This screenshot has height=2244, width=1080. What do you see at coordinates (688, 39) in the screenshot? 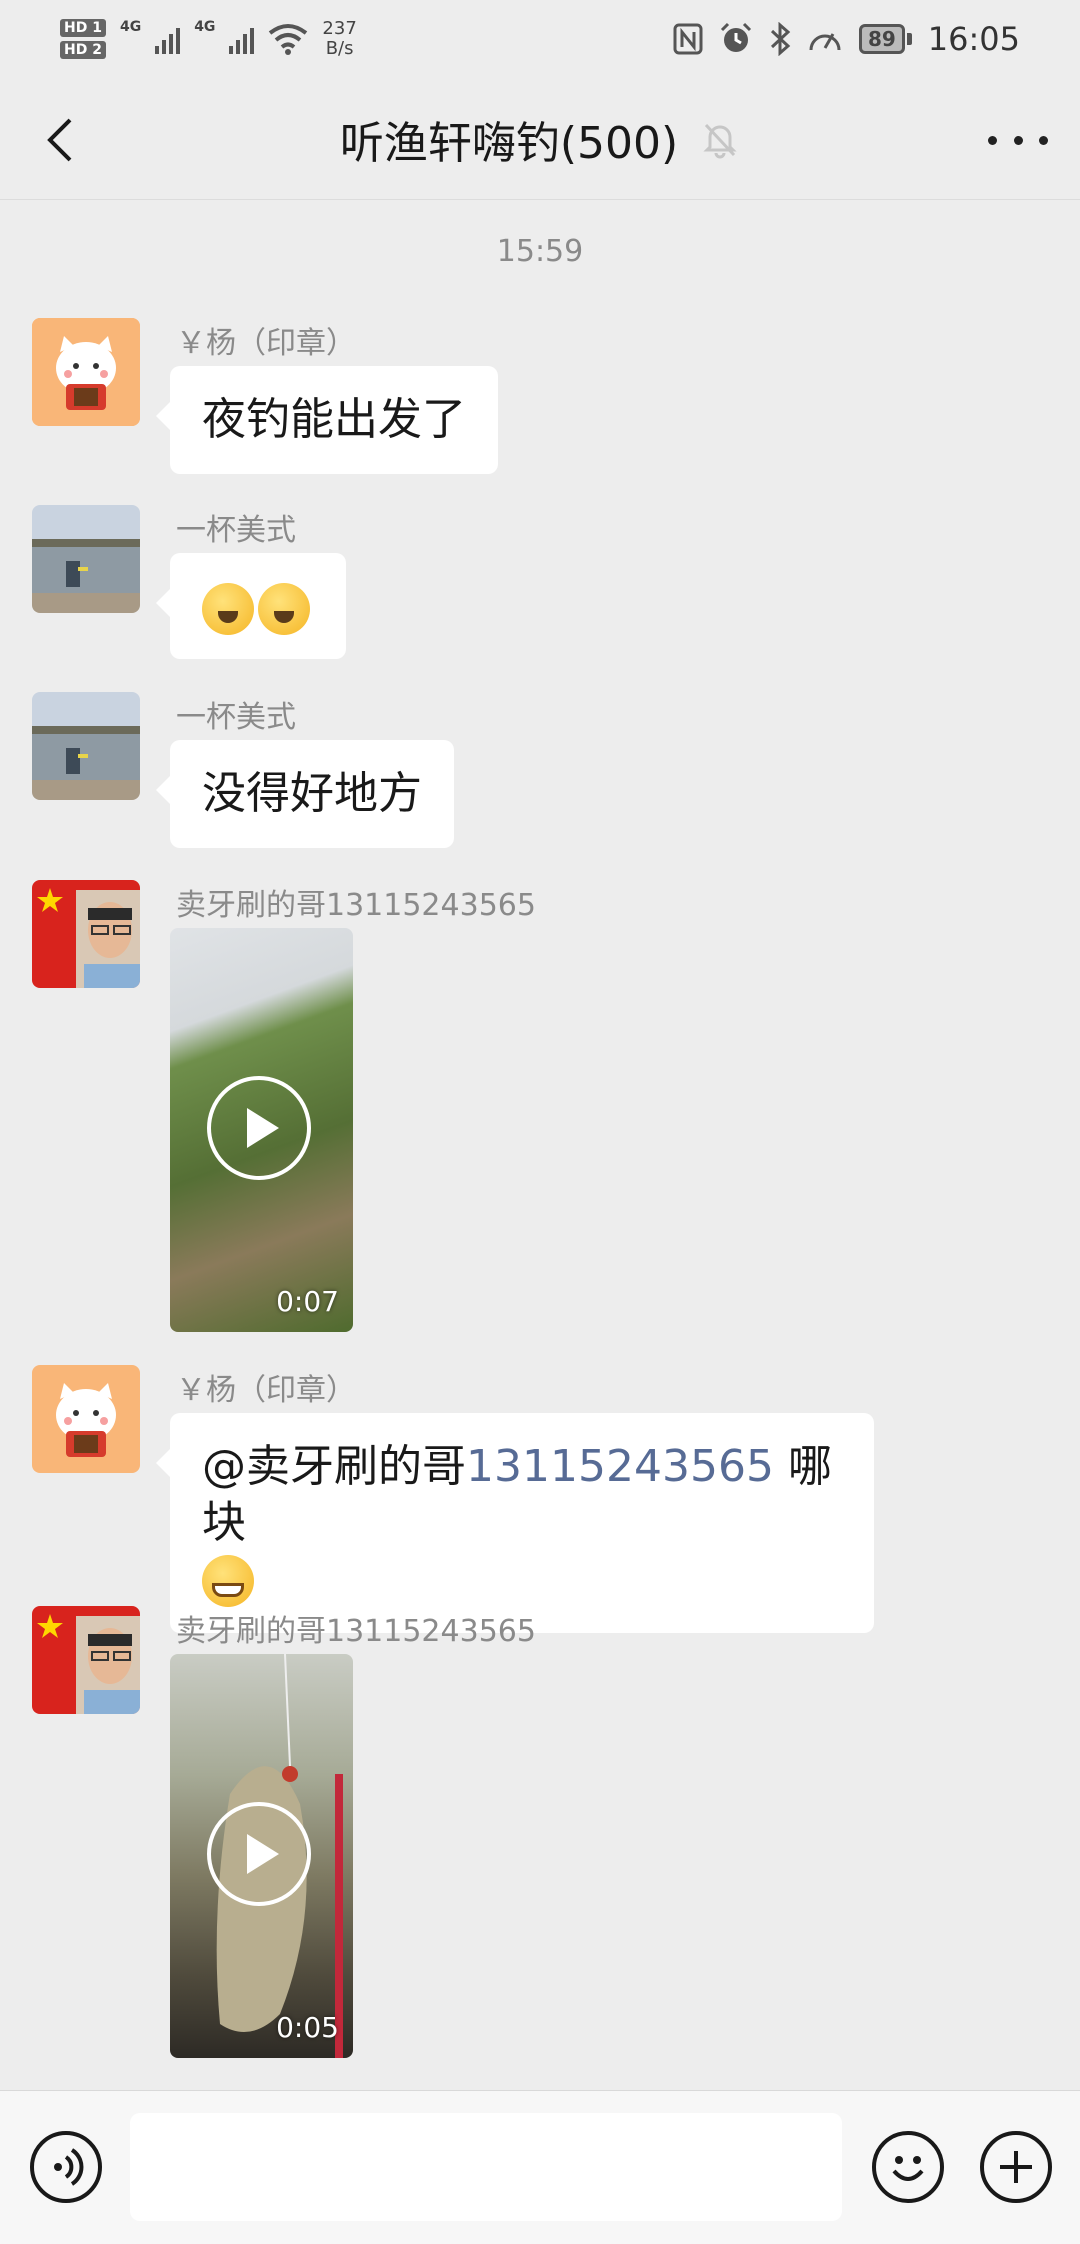
I see `nfc-icon` at bounding box center [688, 39].